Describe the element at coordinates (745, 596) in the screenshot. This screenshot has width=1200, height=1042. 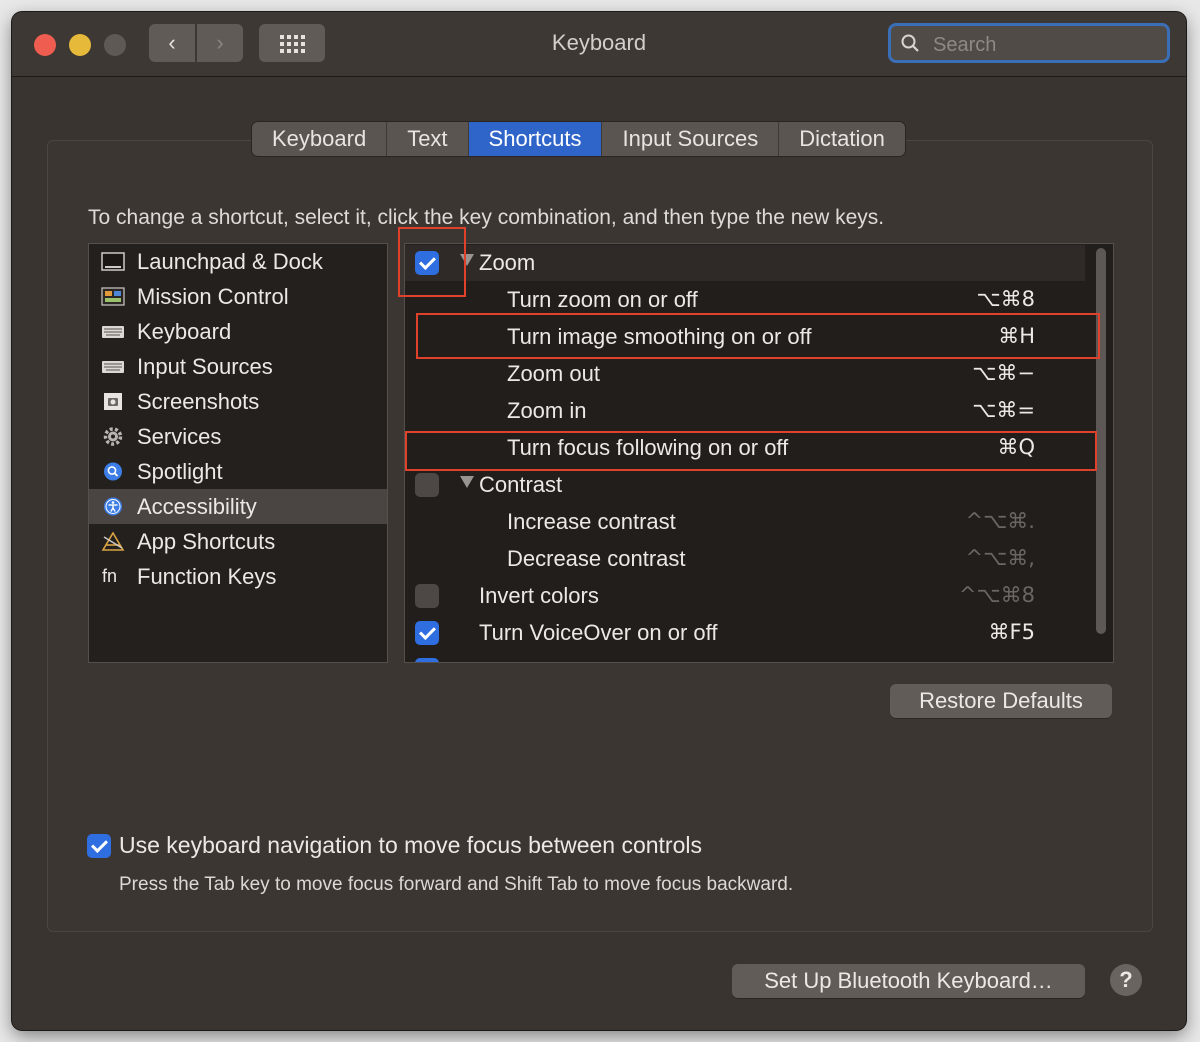
I see `shortcut-row: Invert colors ^⌥⌘8` at that location.